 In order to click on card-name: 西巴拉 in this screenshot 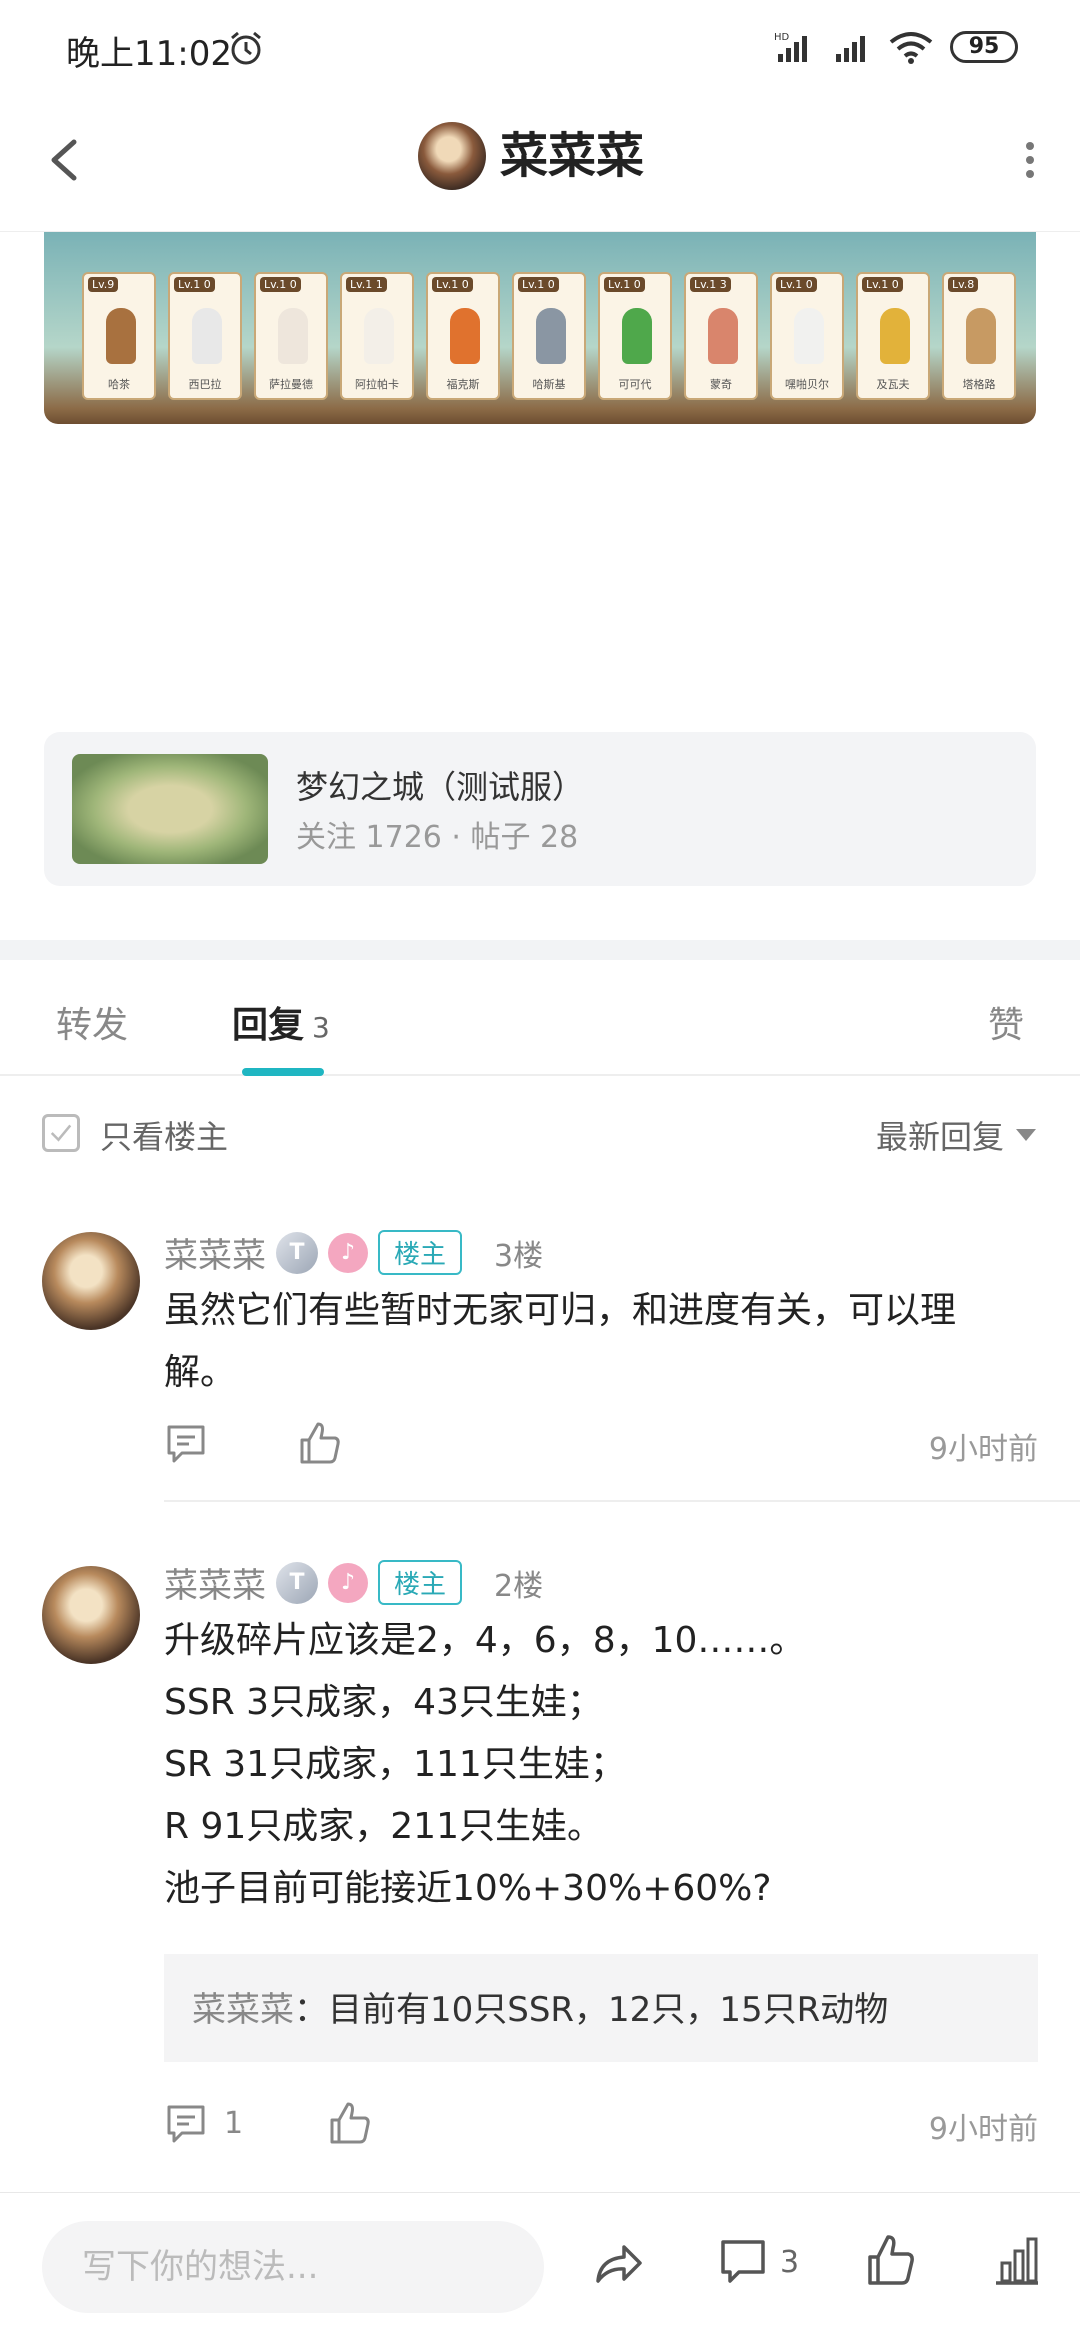, I will do `click(205, 384)`.